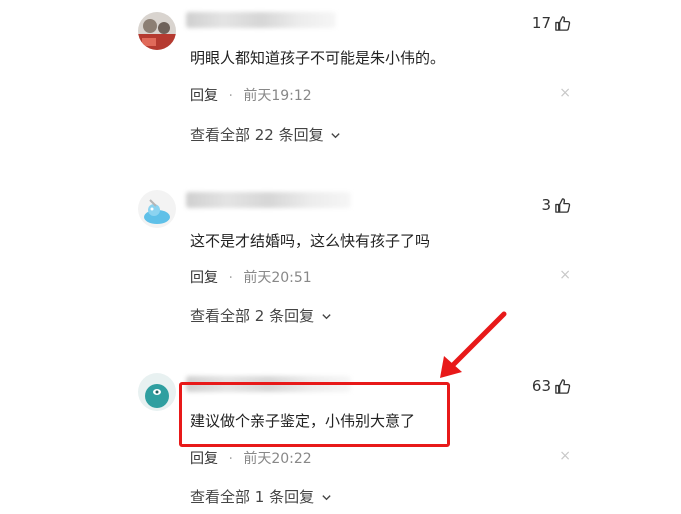 This screenshot has height=514, width=681. Describe the element at coordinates (277, 459) in the screenshot. I see `comment-time: 前天20:22` at that location.